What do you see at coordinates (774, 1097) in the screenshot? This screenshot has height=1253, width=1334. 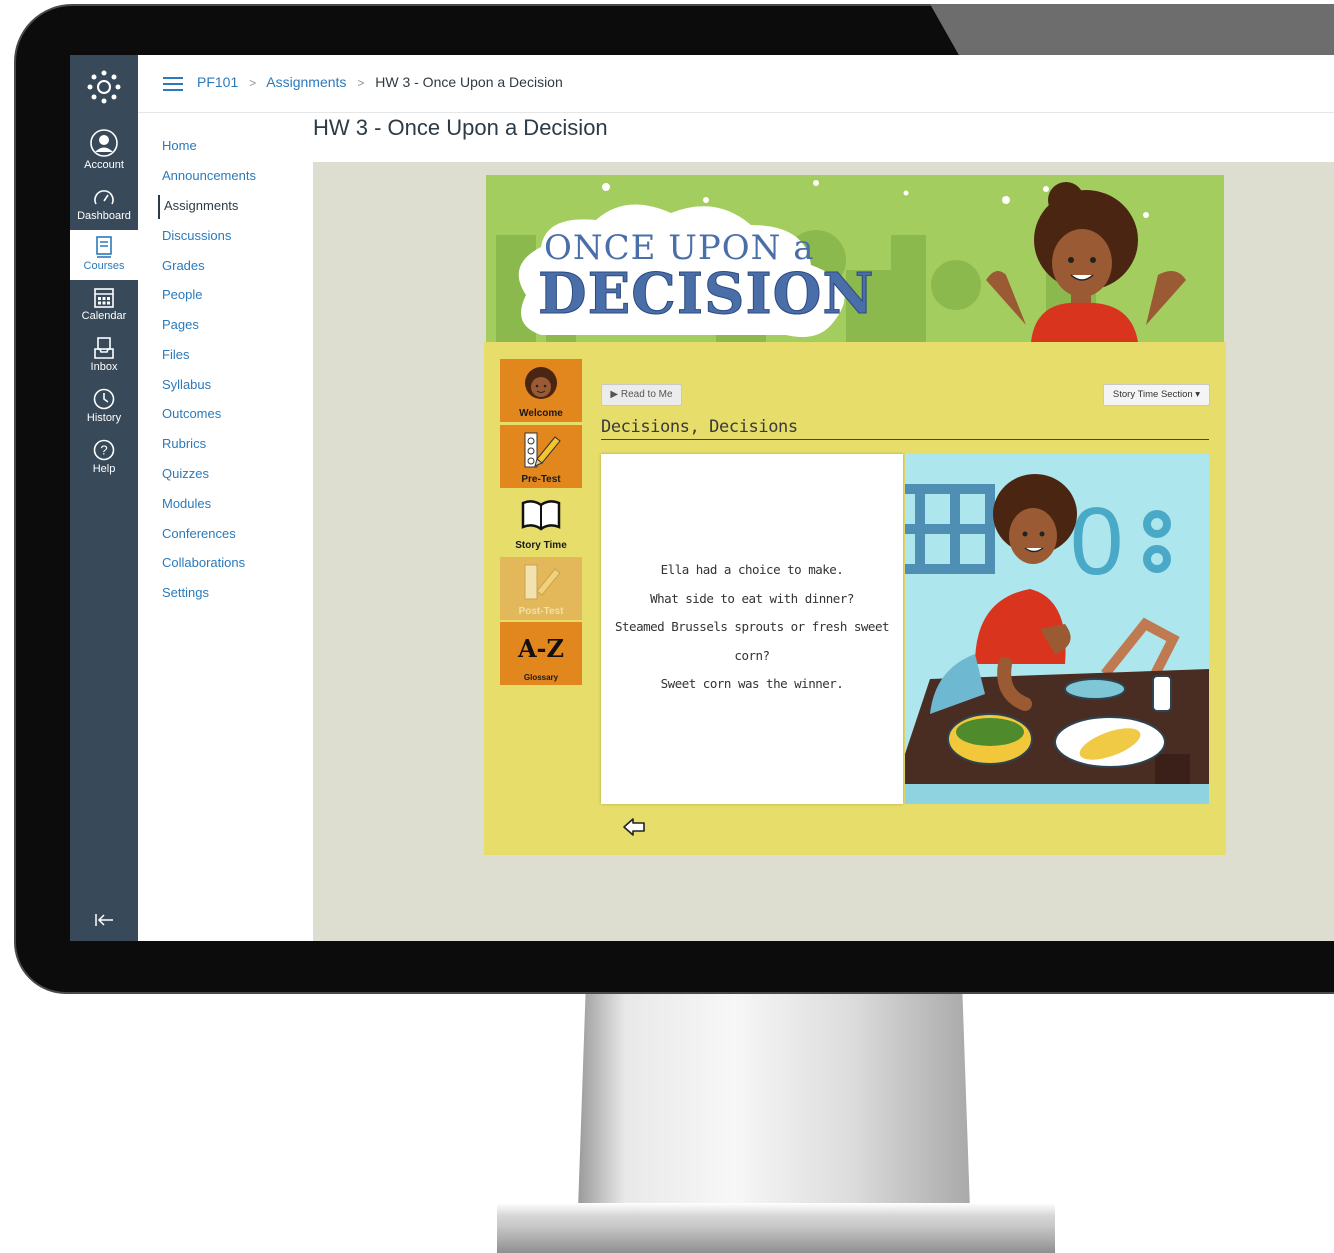 I see `monitor-stand-neck` at bounding box center [774, 1097].